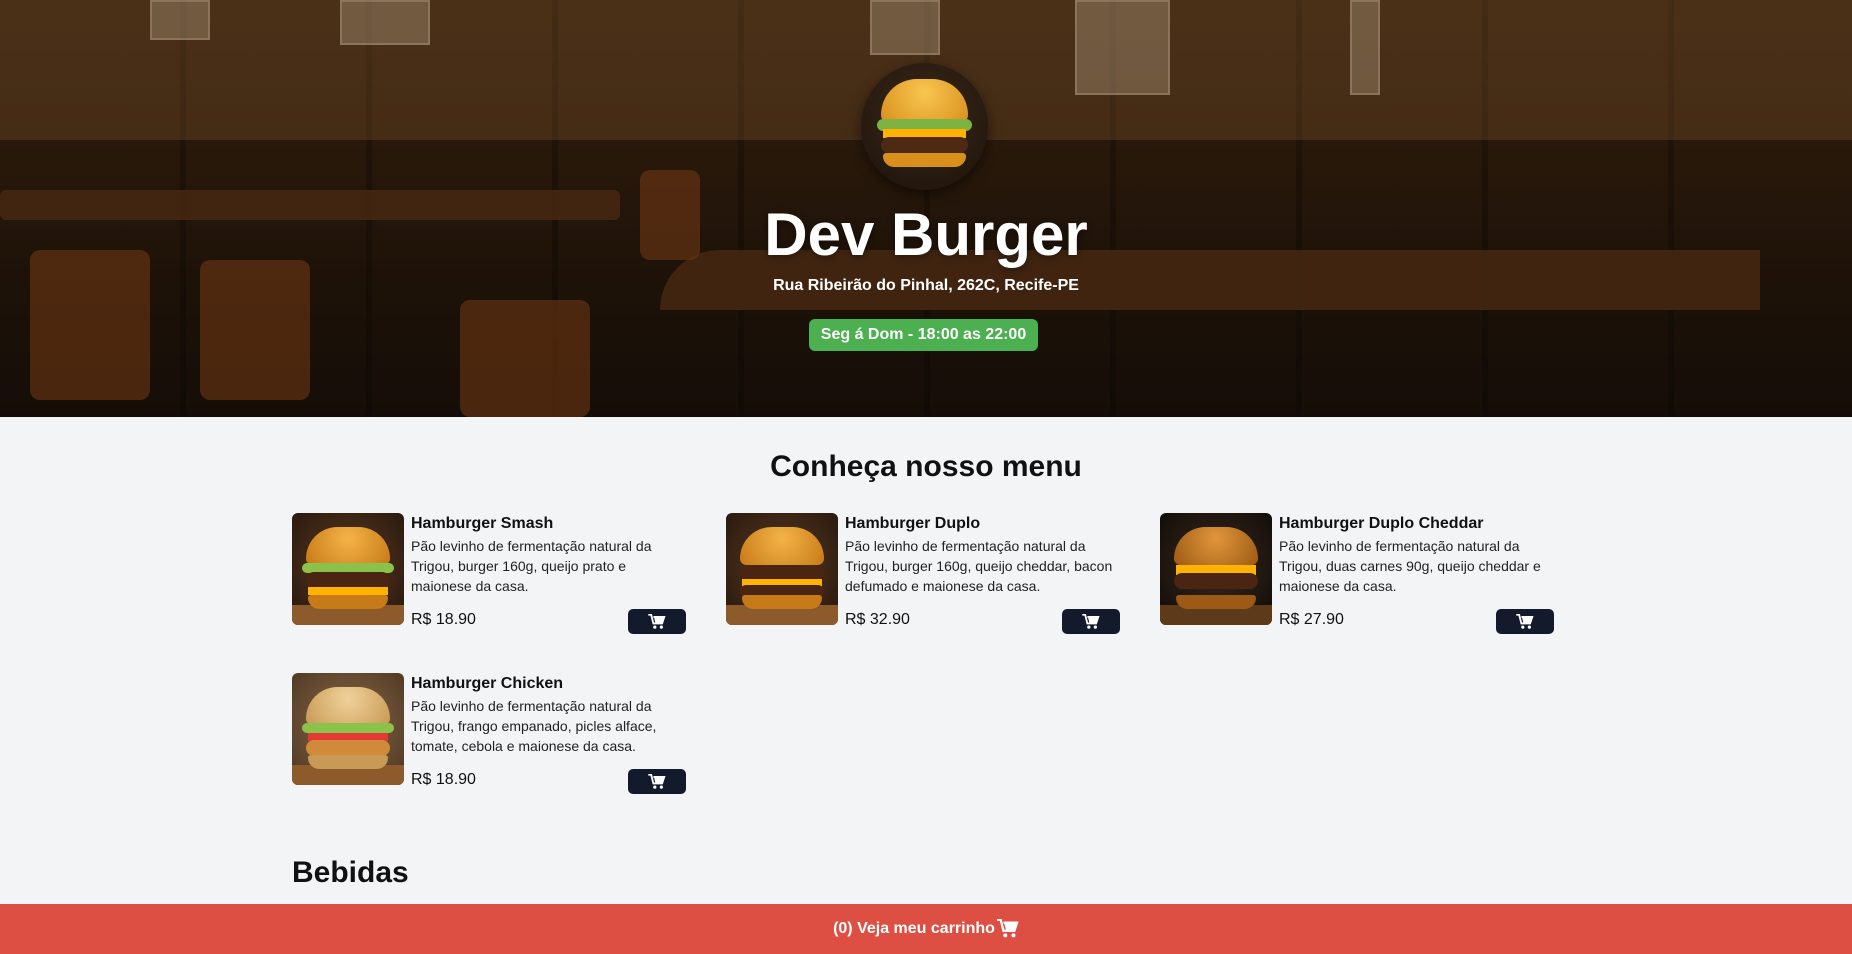  Describe the element at coordinates (914, 928) in the screenshot. I see `view-cart-label: (0) Veja meu carrinho` at that location.